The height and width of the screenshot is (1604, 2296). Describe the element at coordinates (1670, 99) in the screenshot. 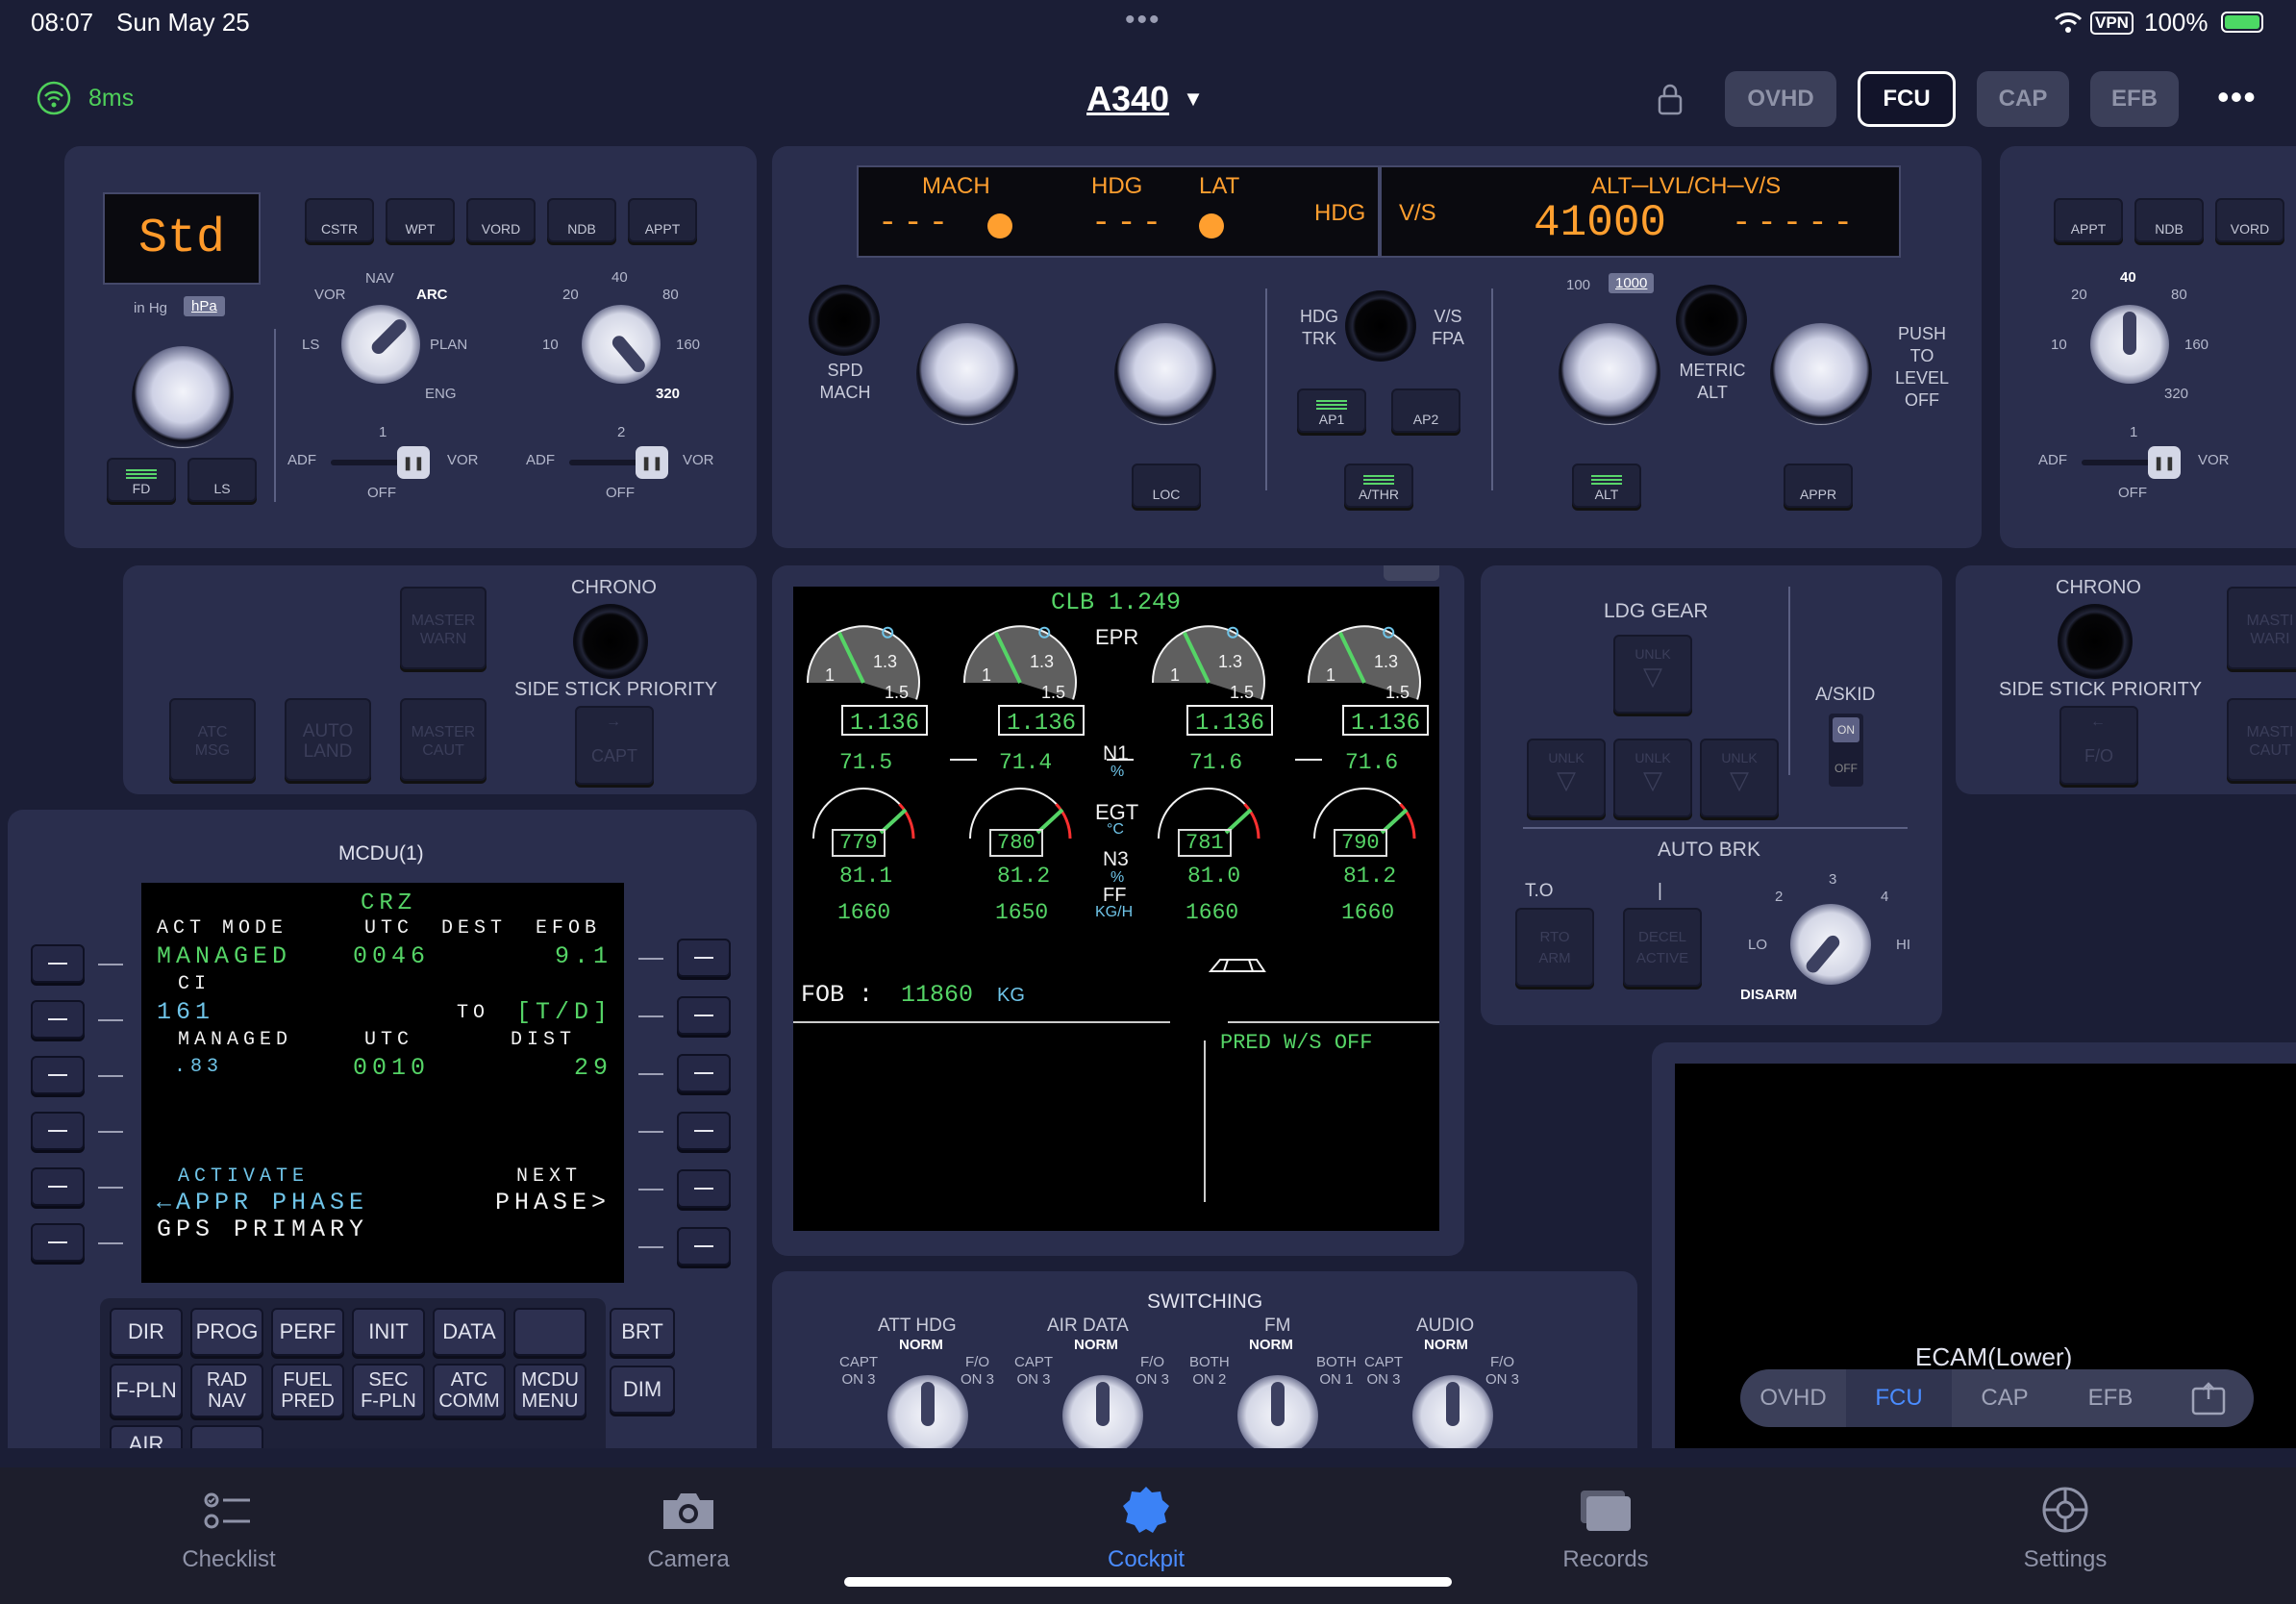

I see `lock-icon` at that location.